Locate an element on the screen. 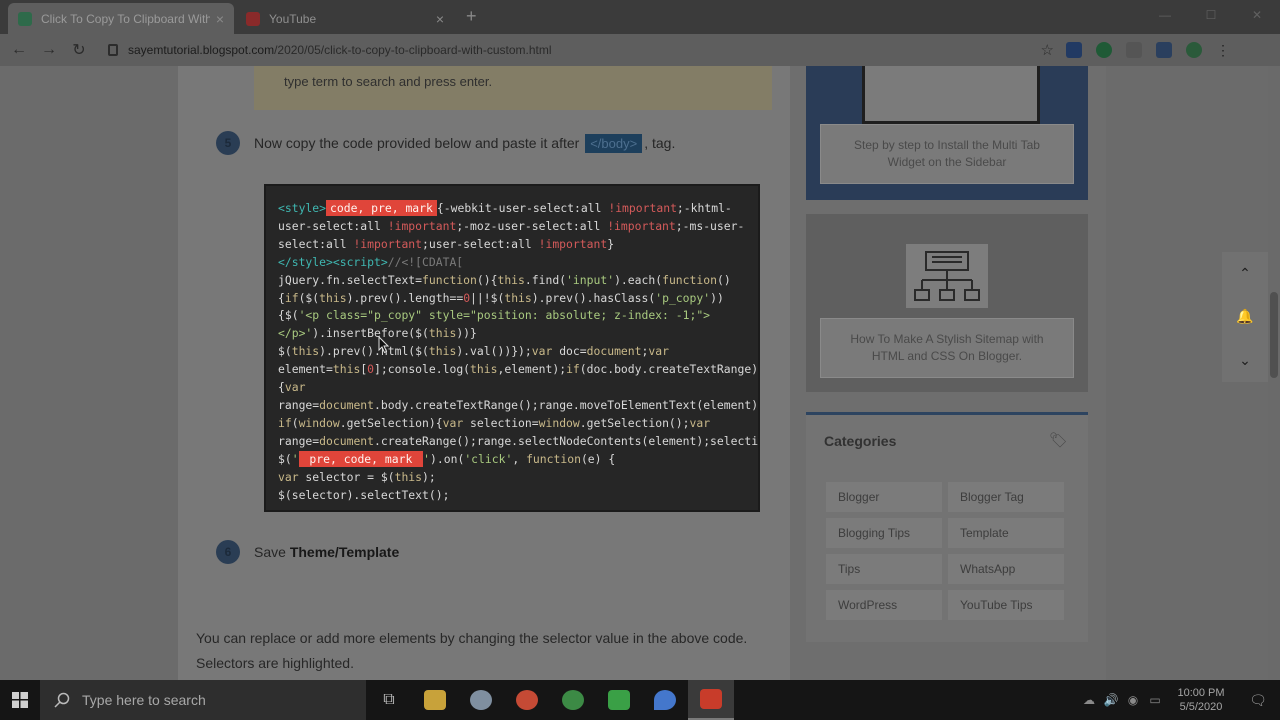 Image resolution: width=1280 pixels, height=720 pixels. chevron-up-icon: ⌃ is located at coordinates (1245, 273).